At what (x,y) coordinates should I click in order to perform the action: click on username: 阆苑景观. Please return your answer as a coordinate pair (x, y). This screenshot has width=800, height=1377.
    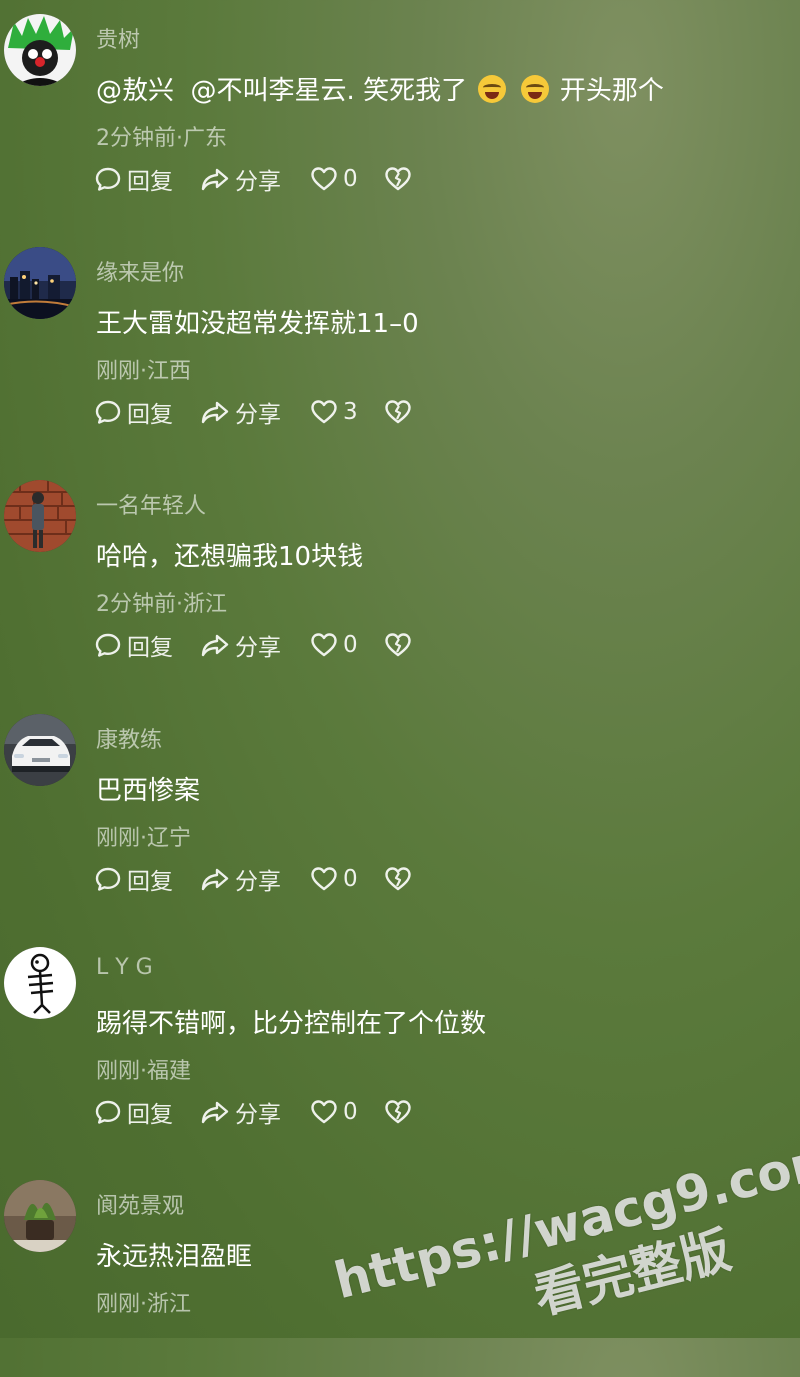
    Looking at the image, I should click on (140, 1204).